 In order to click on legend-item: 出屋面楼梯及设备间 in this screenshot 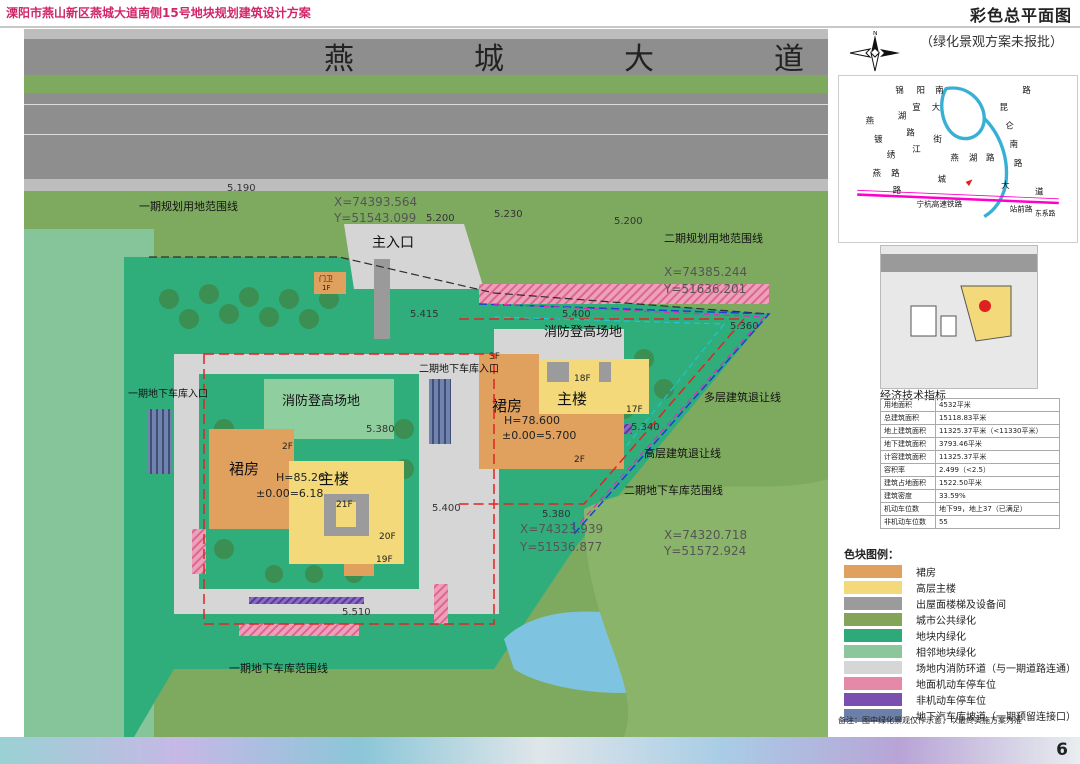, I will do `click(925, 603)`.